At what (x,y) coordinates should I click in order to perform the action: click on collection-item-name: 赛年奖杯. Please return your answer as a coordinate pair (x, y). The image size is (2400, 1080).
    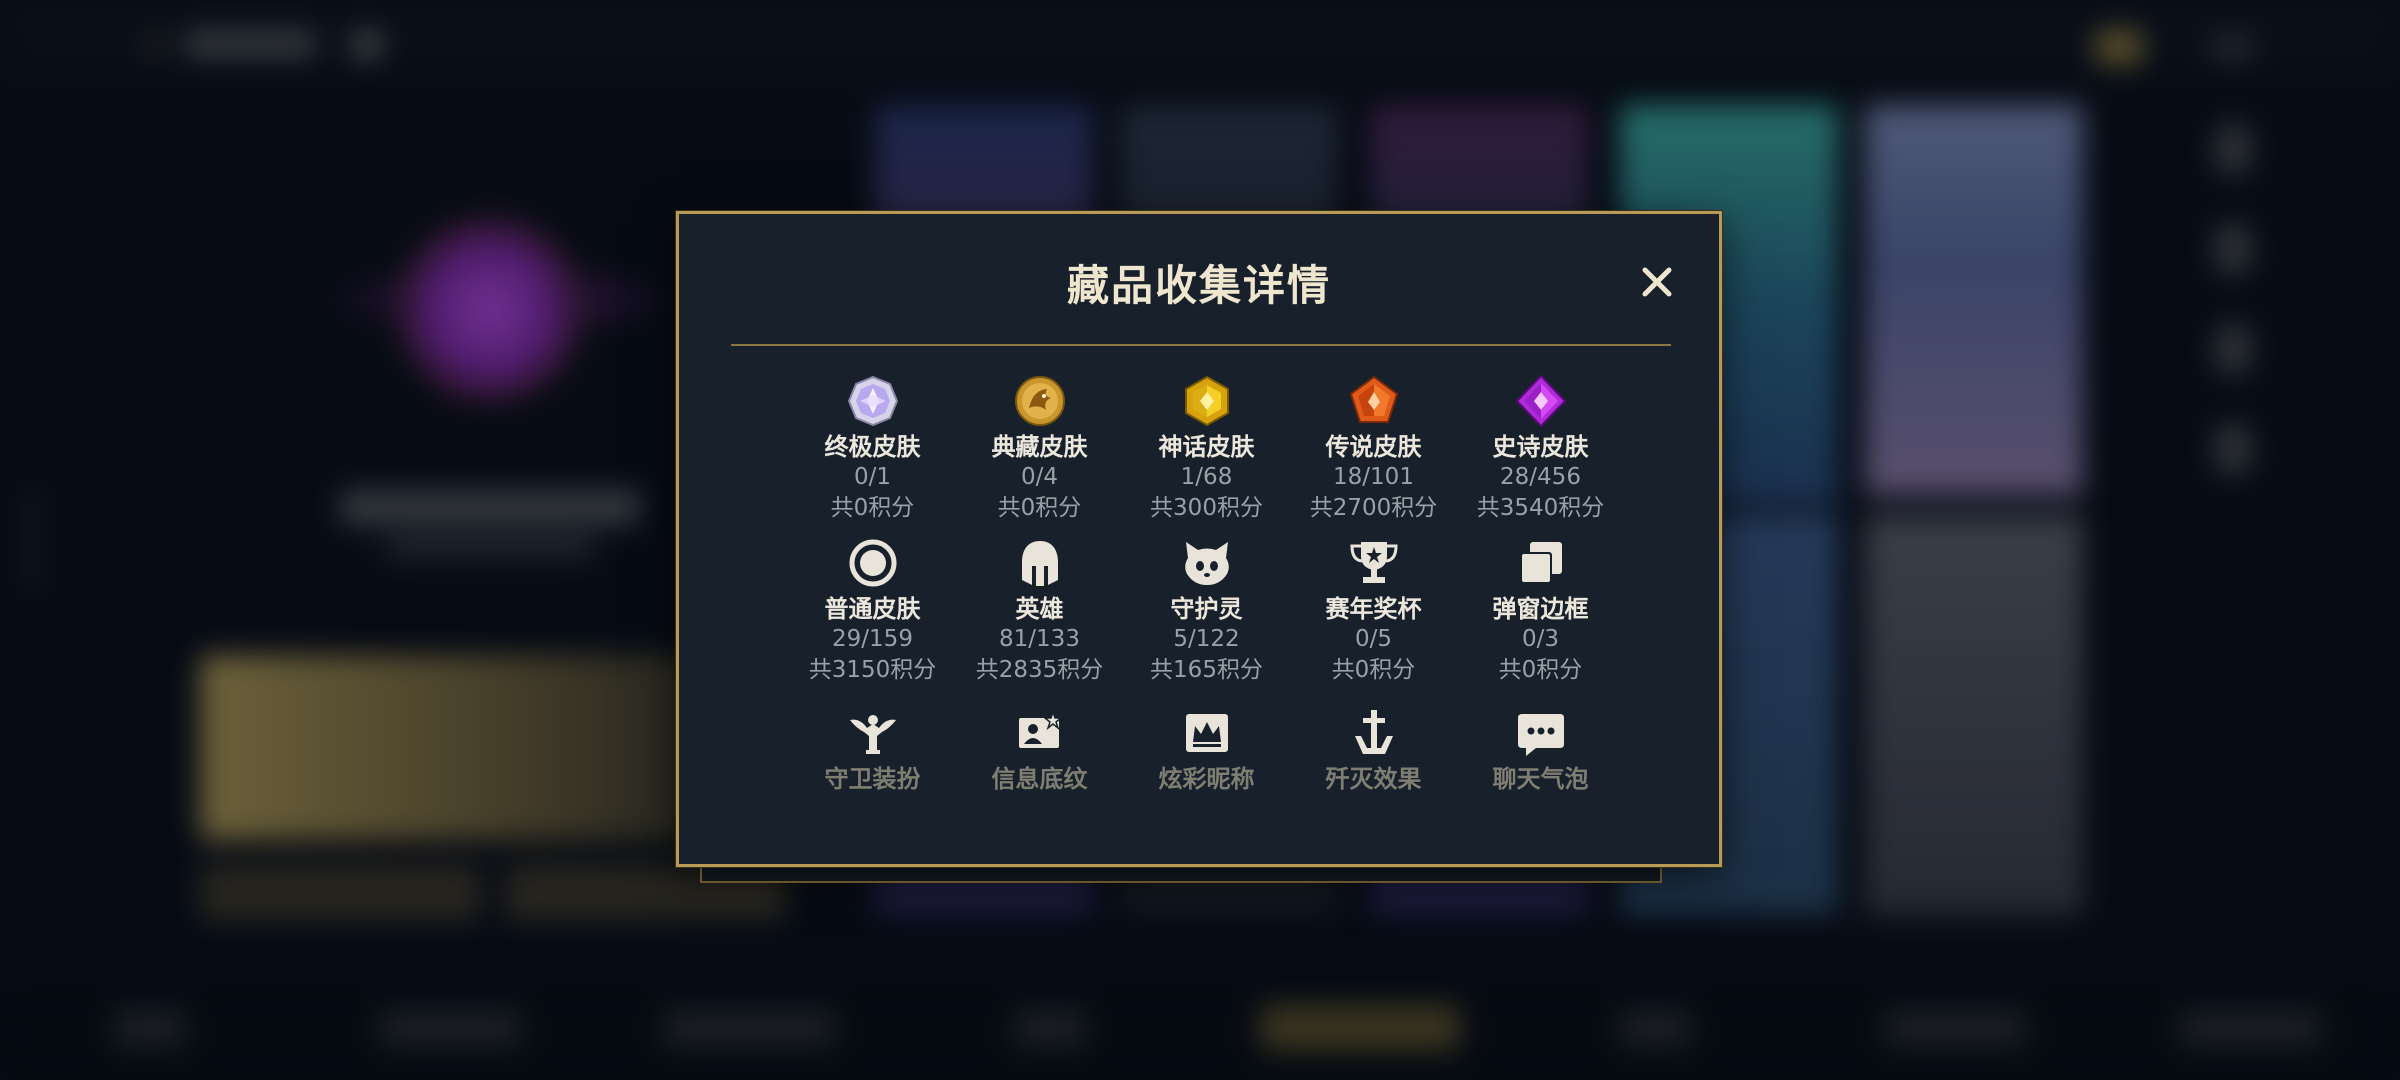
    Looking at the image, I should click on (1373, 609).